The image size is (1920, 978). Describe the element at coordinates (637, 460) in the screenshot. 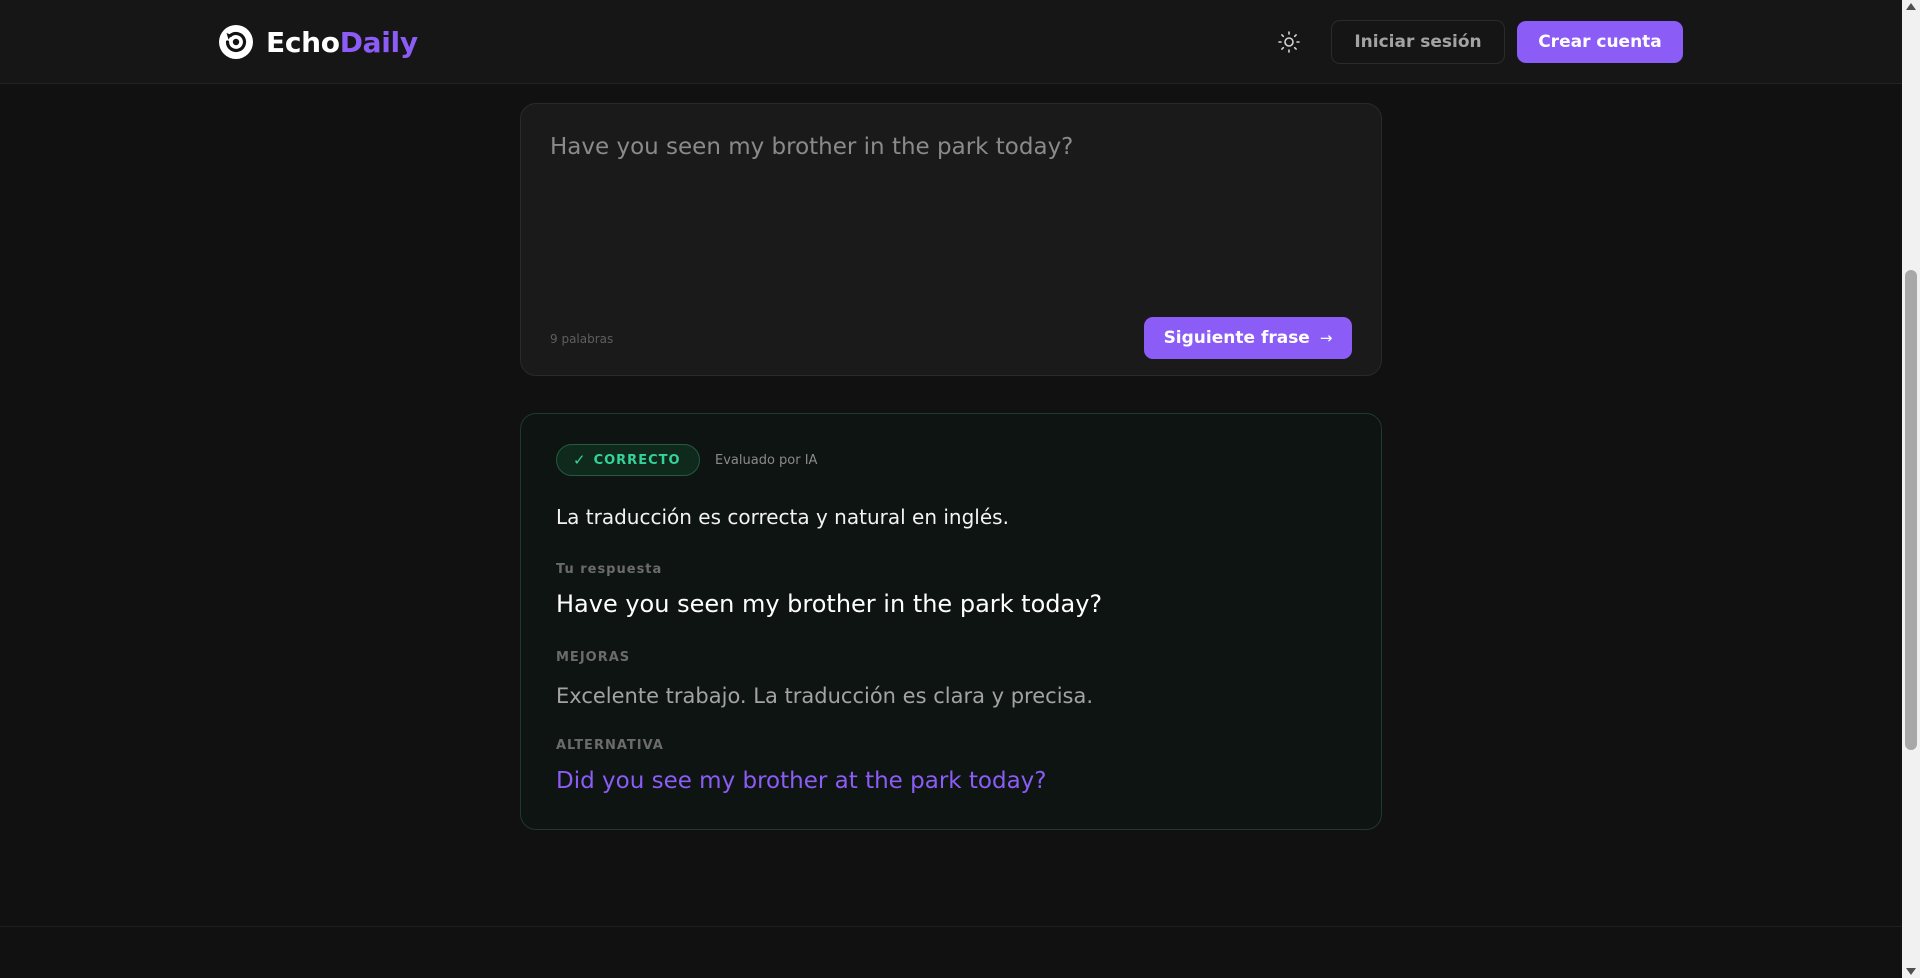

I see `status-label: CORRECTO` at that location.